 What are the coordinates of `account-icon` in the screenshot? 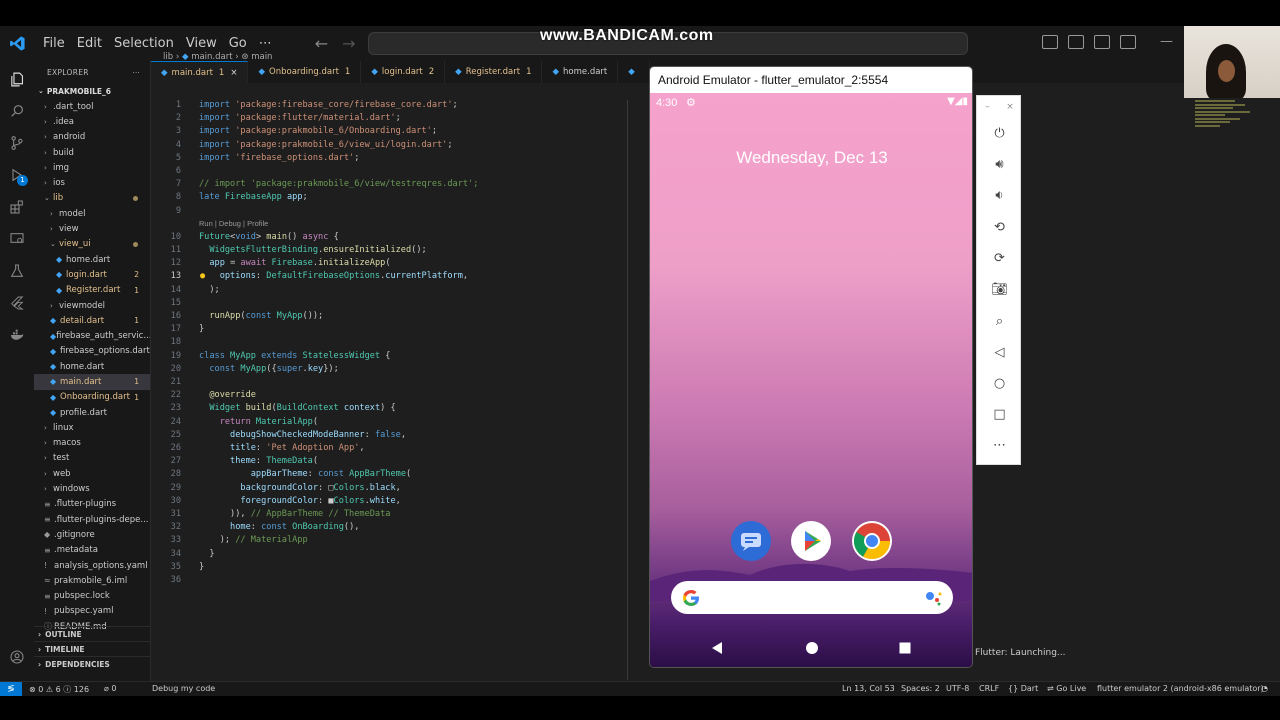 It's located at (17, 657).